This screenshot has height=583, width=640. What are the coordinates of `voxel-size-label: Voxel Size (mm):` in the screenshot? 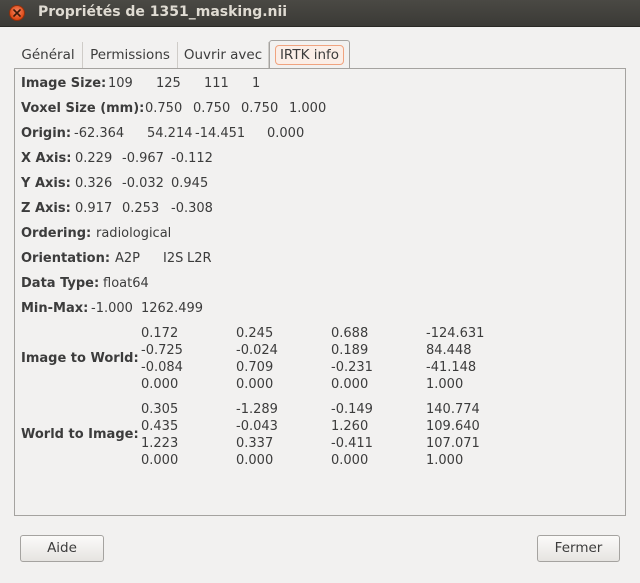 It's located at (83, 108).